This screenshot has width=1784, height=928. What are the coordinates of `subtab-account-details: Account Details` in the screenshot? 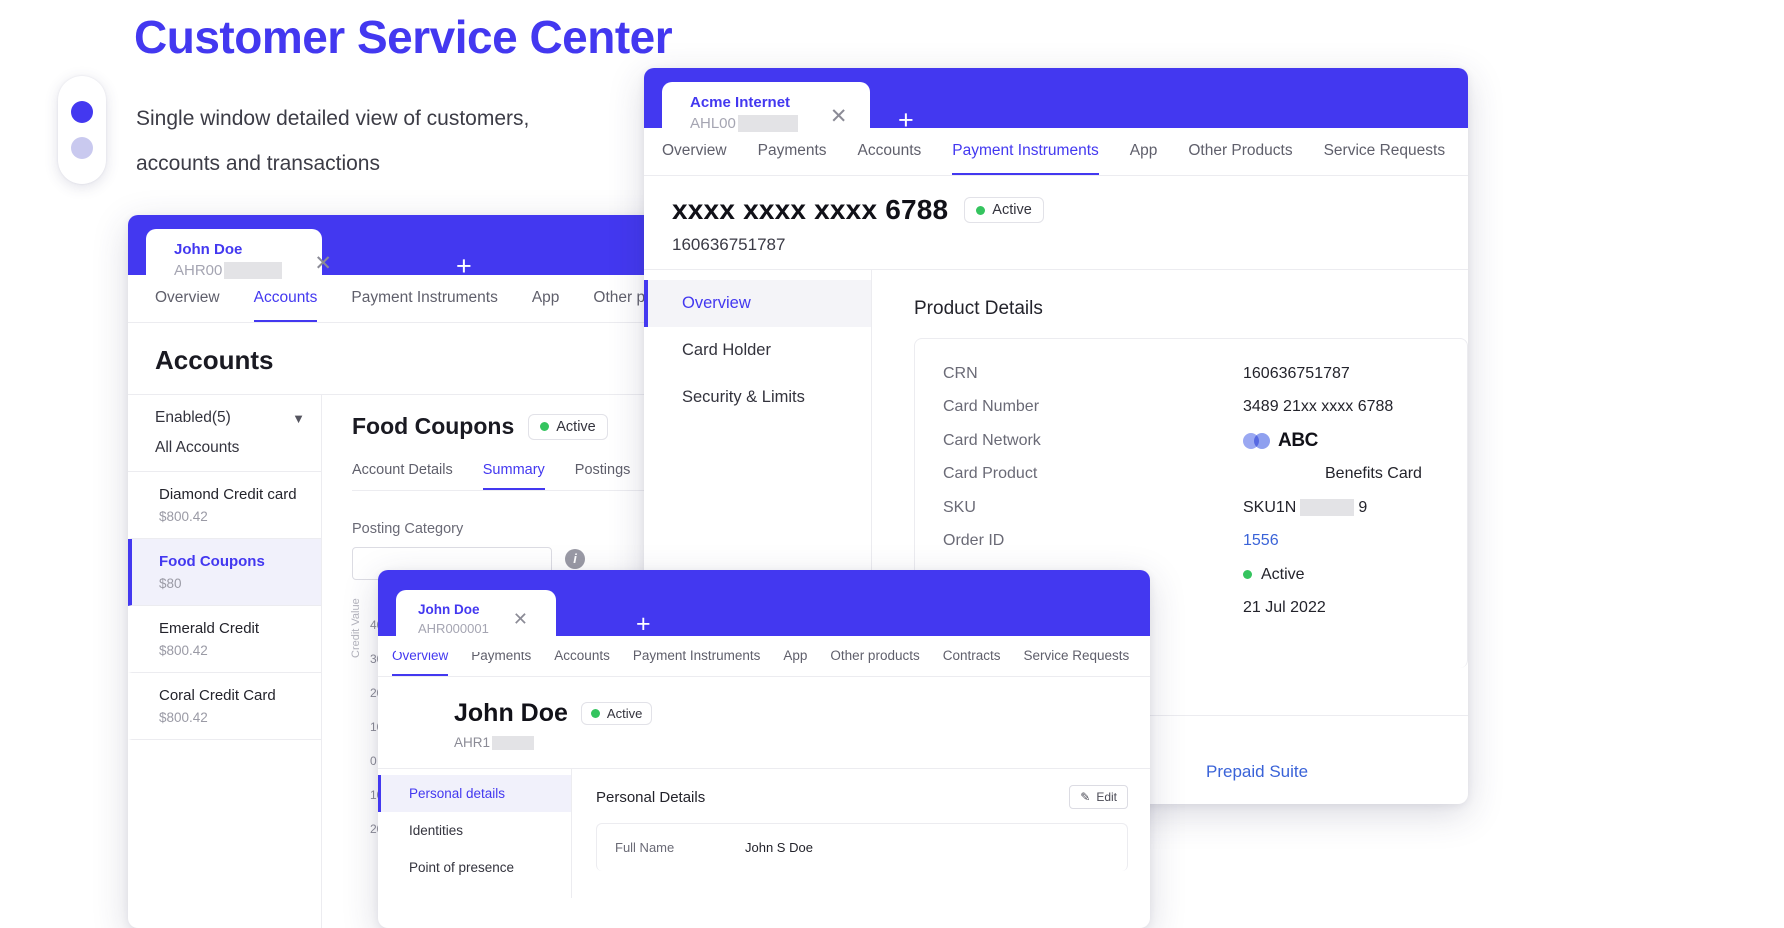 It's located at (402, 476).